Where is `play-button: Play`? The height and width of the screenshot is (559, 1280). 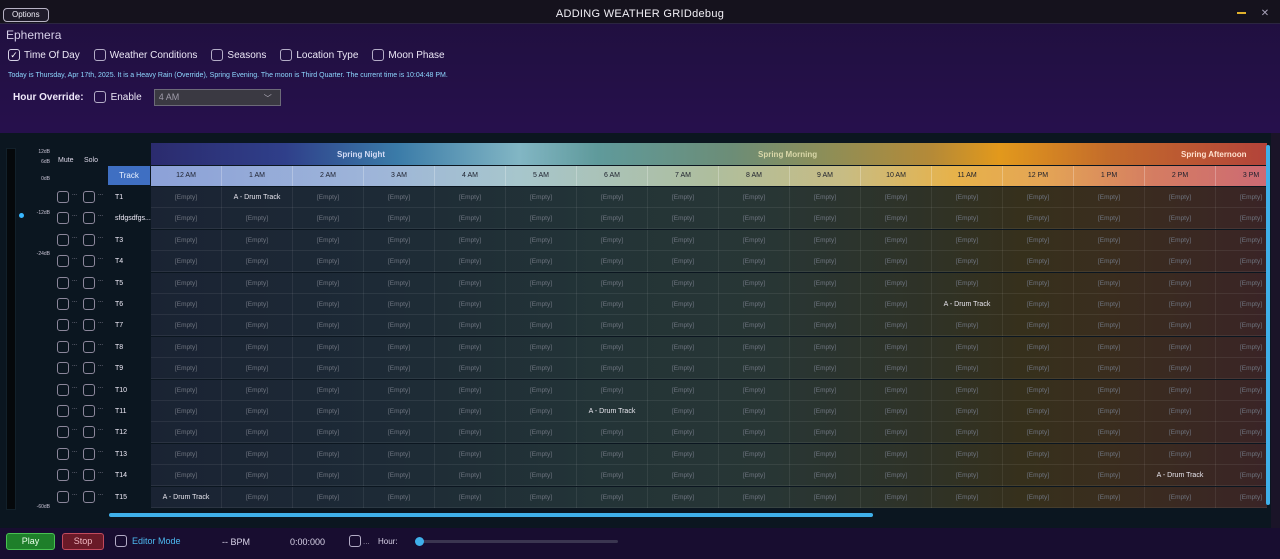 play-button: Play is located at coordinates (30, 541).